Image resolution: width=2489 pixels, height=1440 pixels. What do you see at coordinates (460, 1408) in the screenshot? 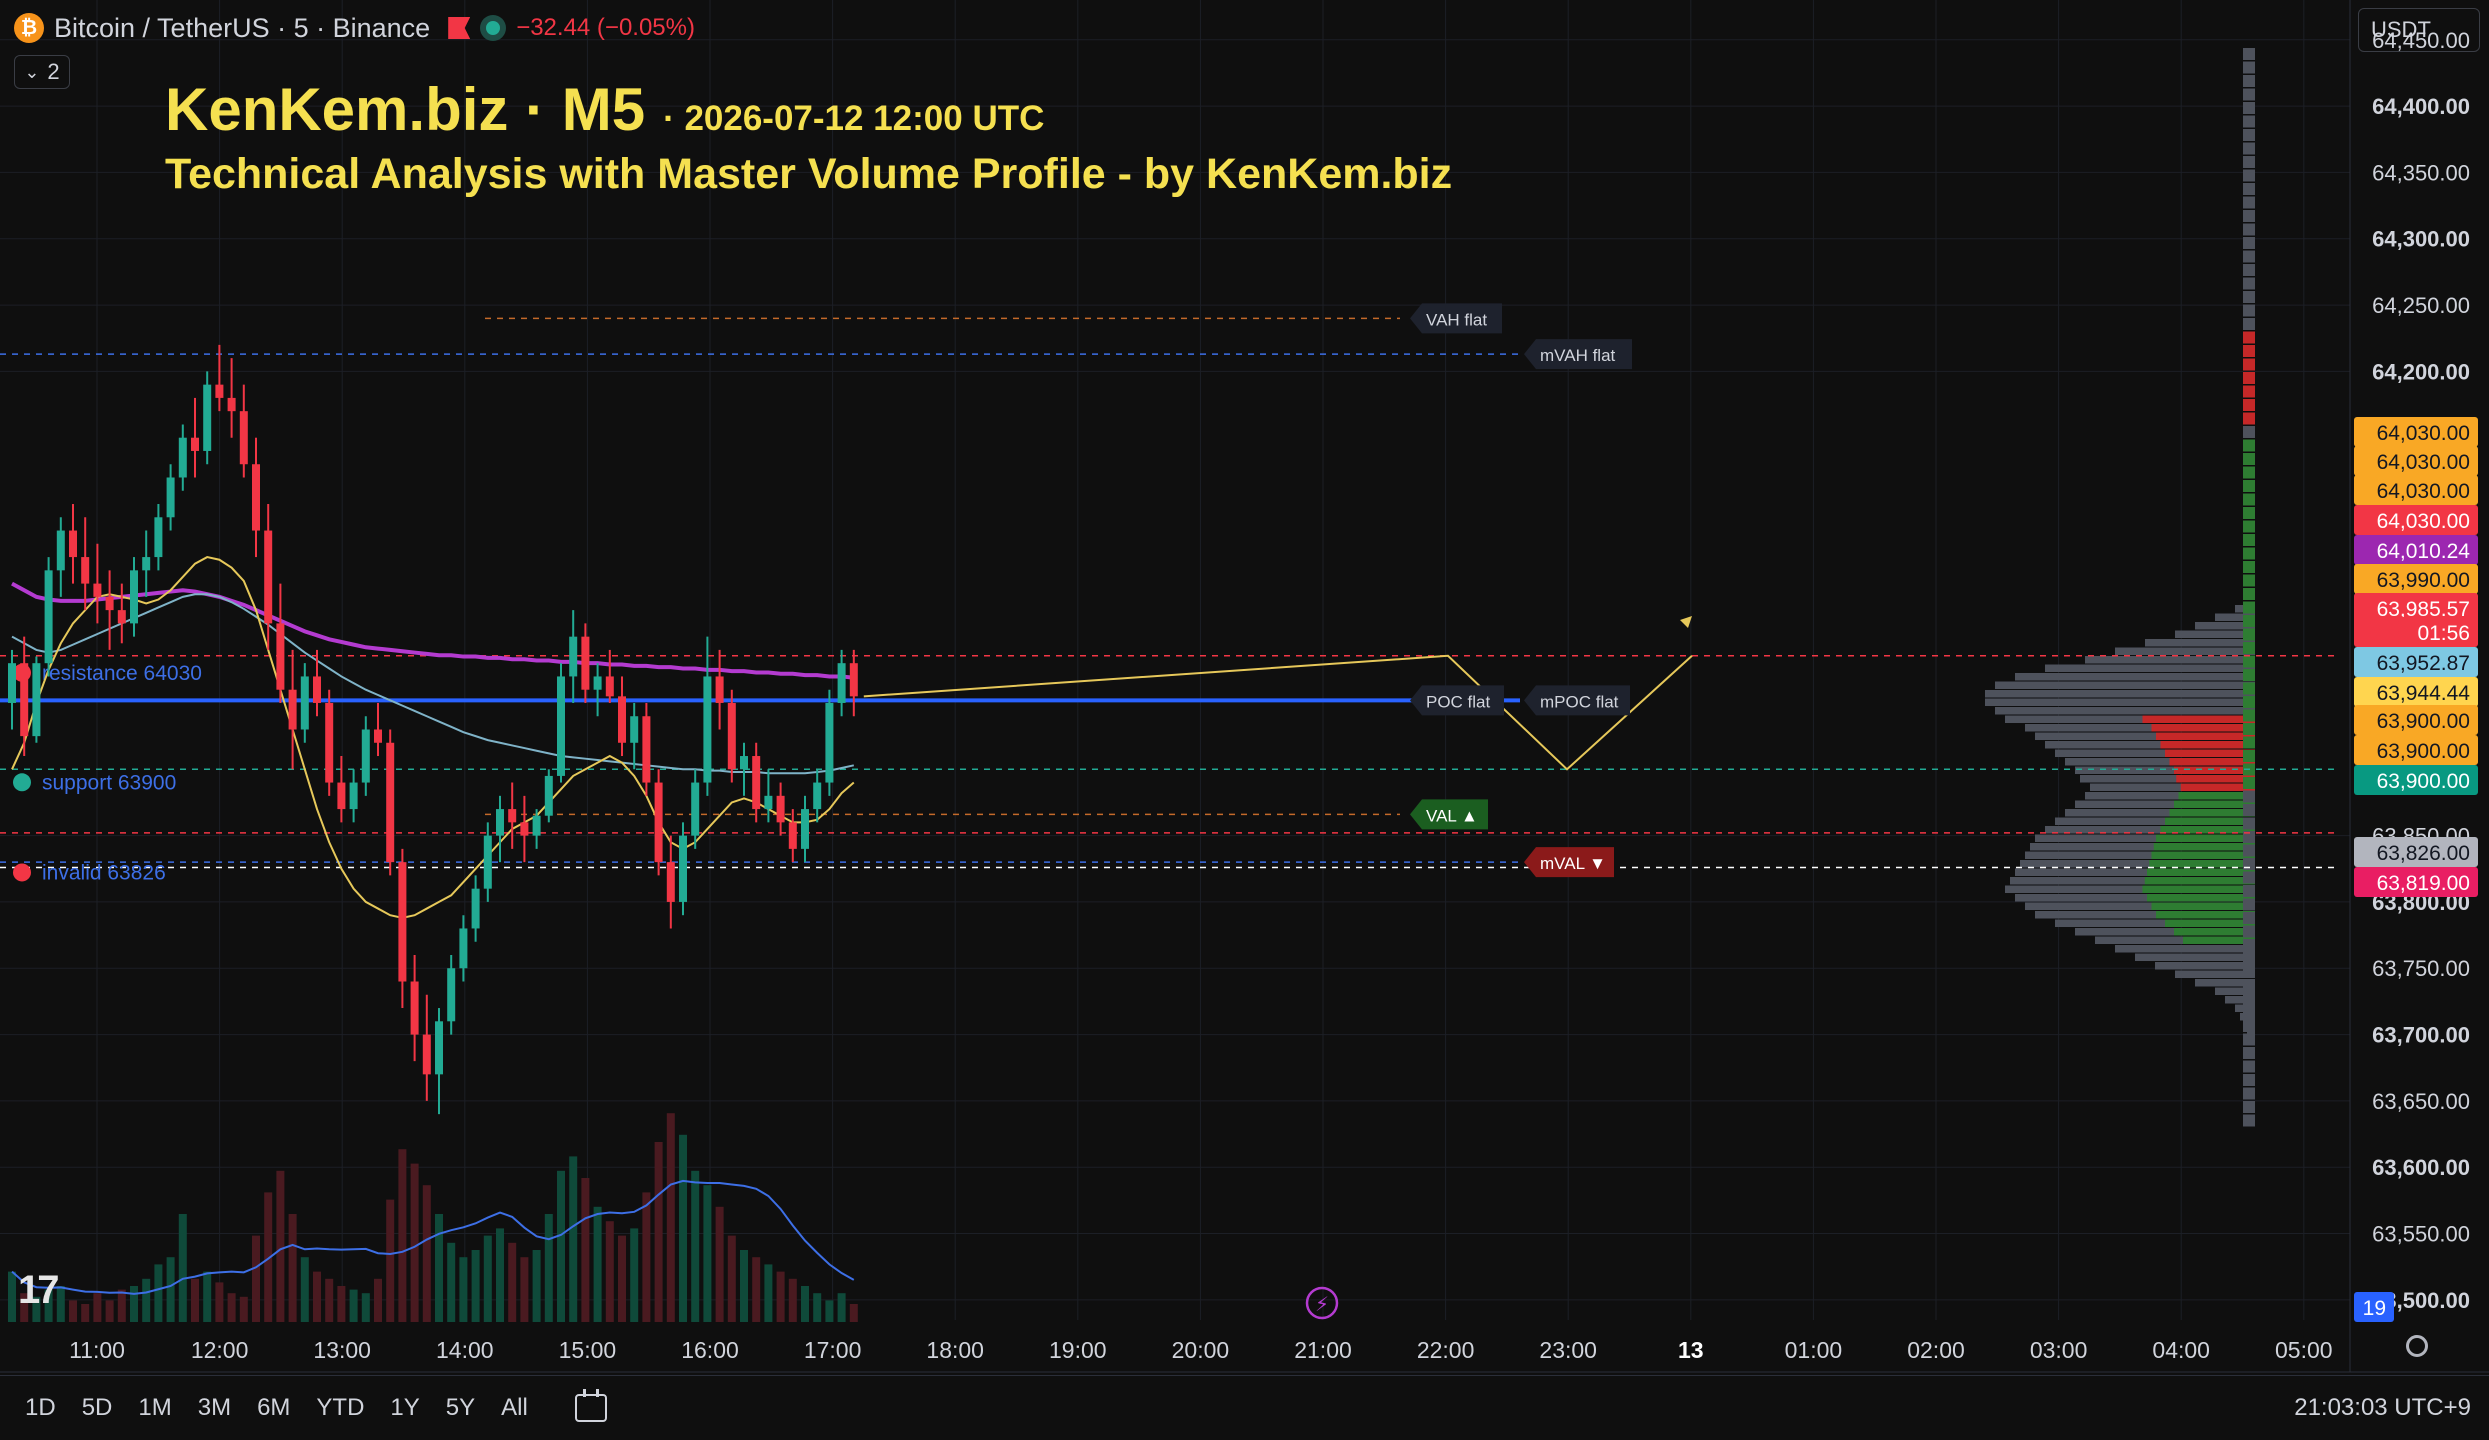
I see `range-5y-button: 5Y` at bounding box center [460, 1408].